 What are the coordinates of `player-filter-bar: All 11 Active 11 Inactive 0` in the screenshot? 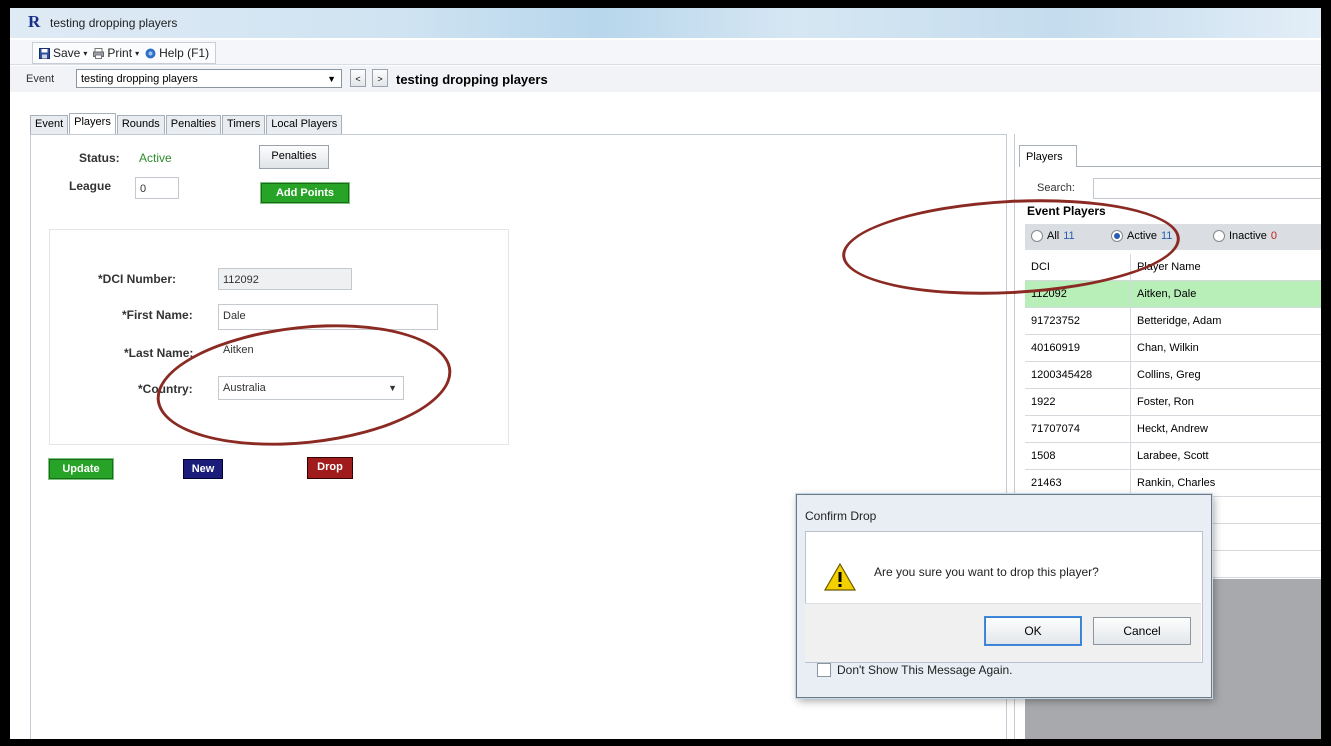 It's located at (1173, 237).